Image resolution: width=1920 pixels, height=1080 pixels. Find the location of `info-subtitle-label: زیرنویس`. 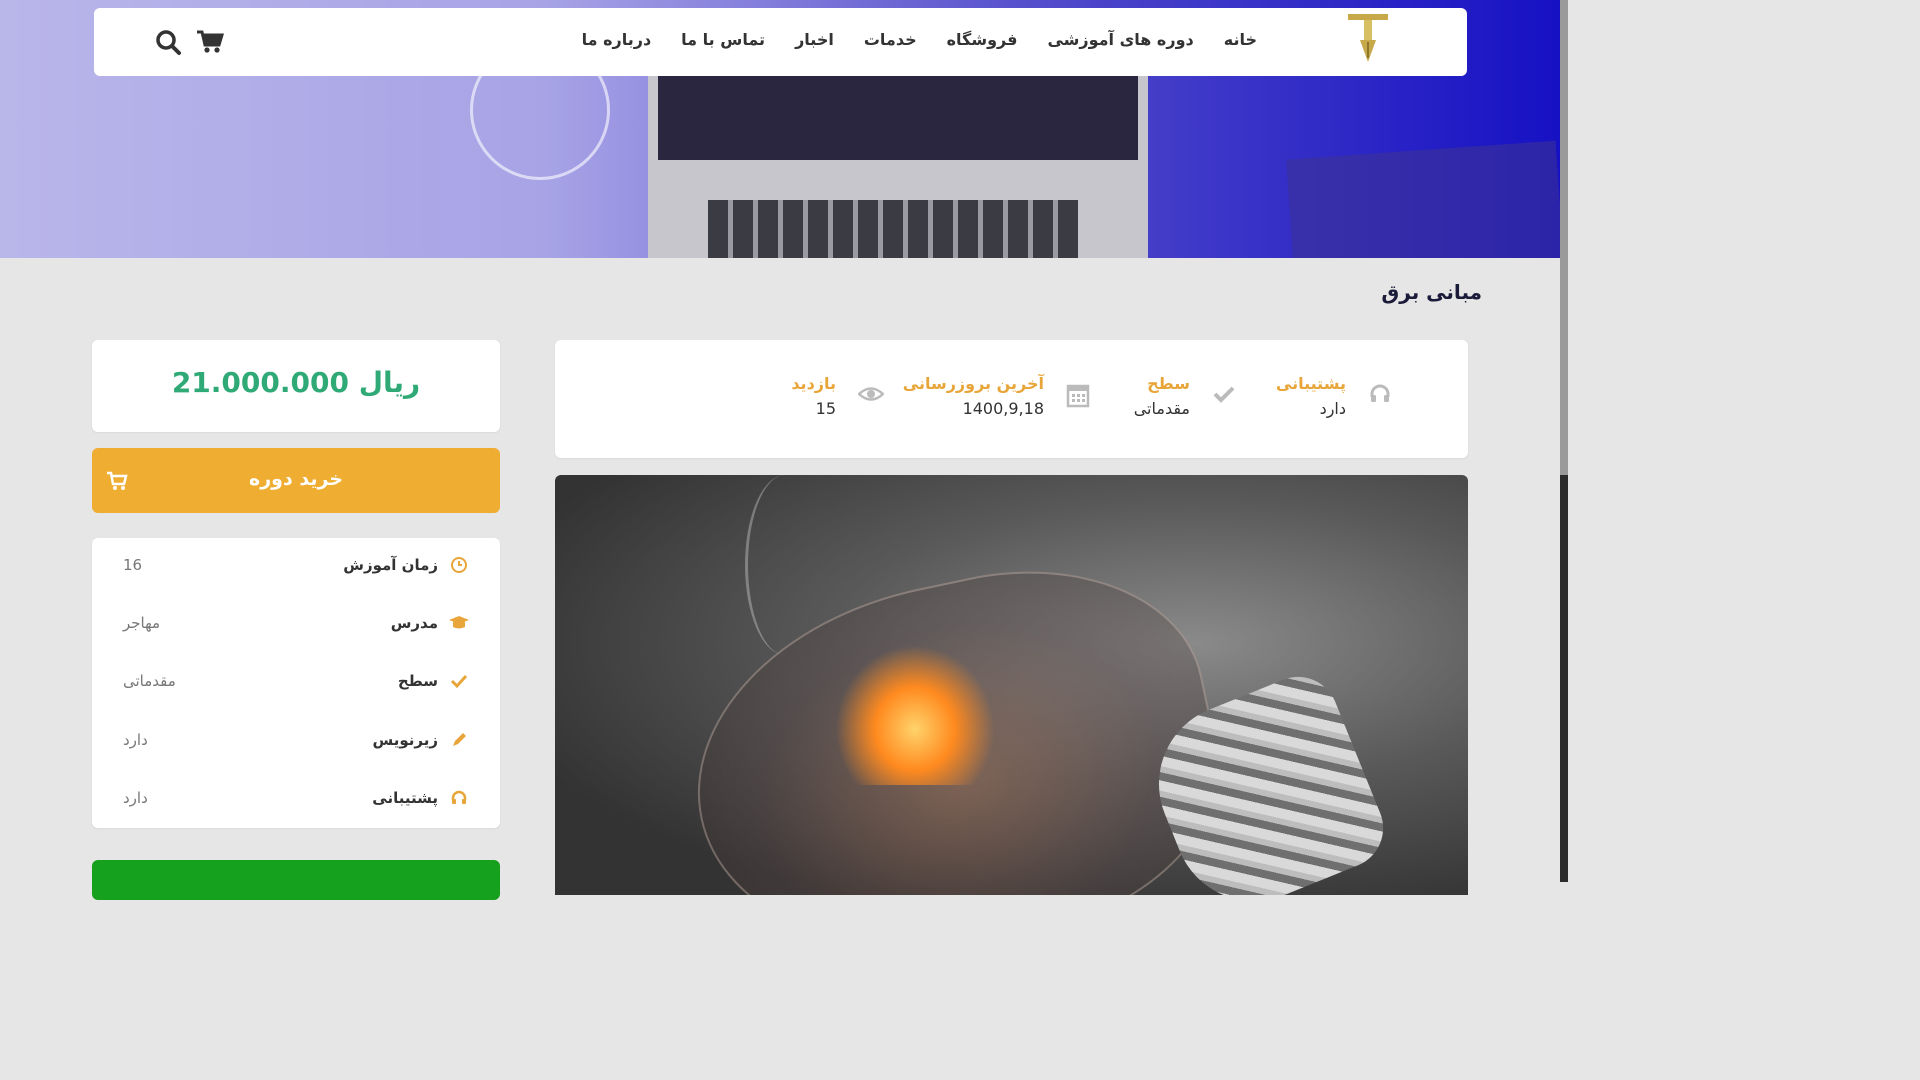

info-subtitle-label: زیرنویس is located at coordinates (405, 740).